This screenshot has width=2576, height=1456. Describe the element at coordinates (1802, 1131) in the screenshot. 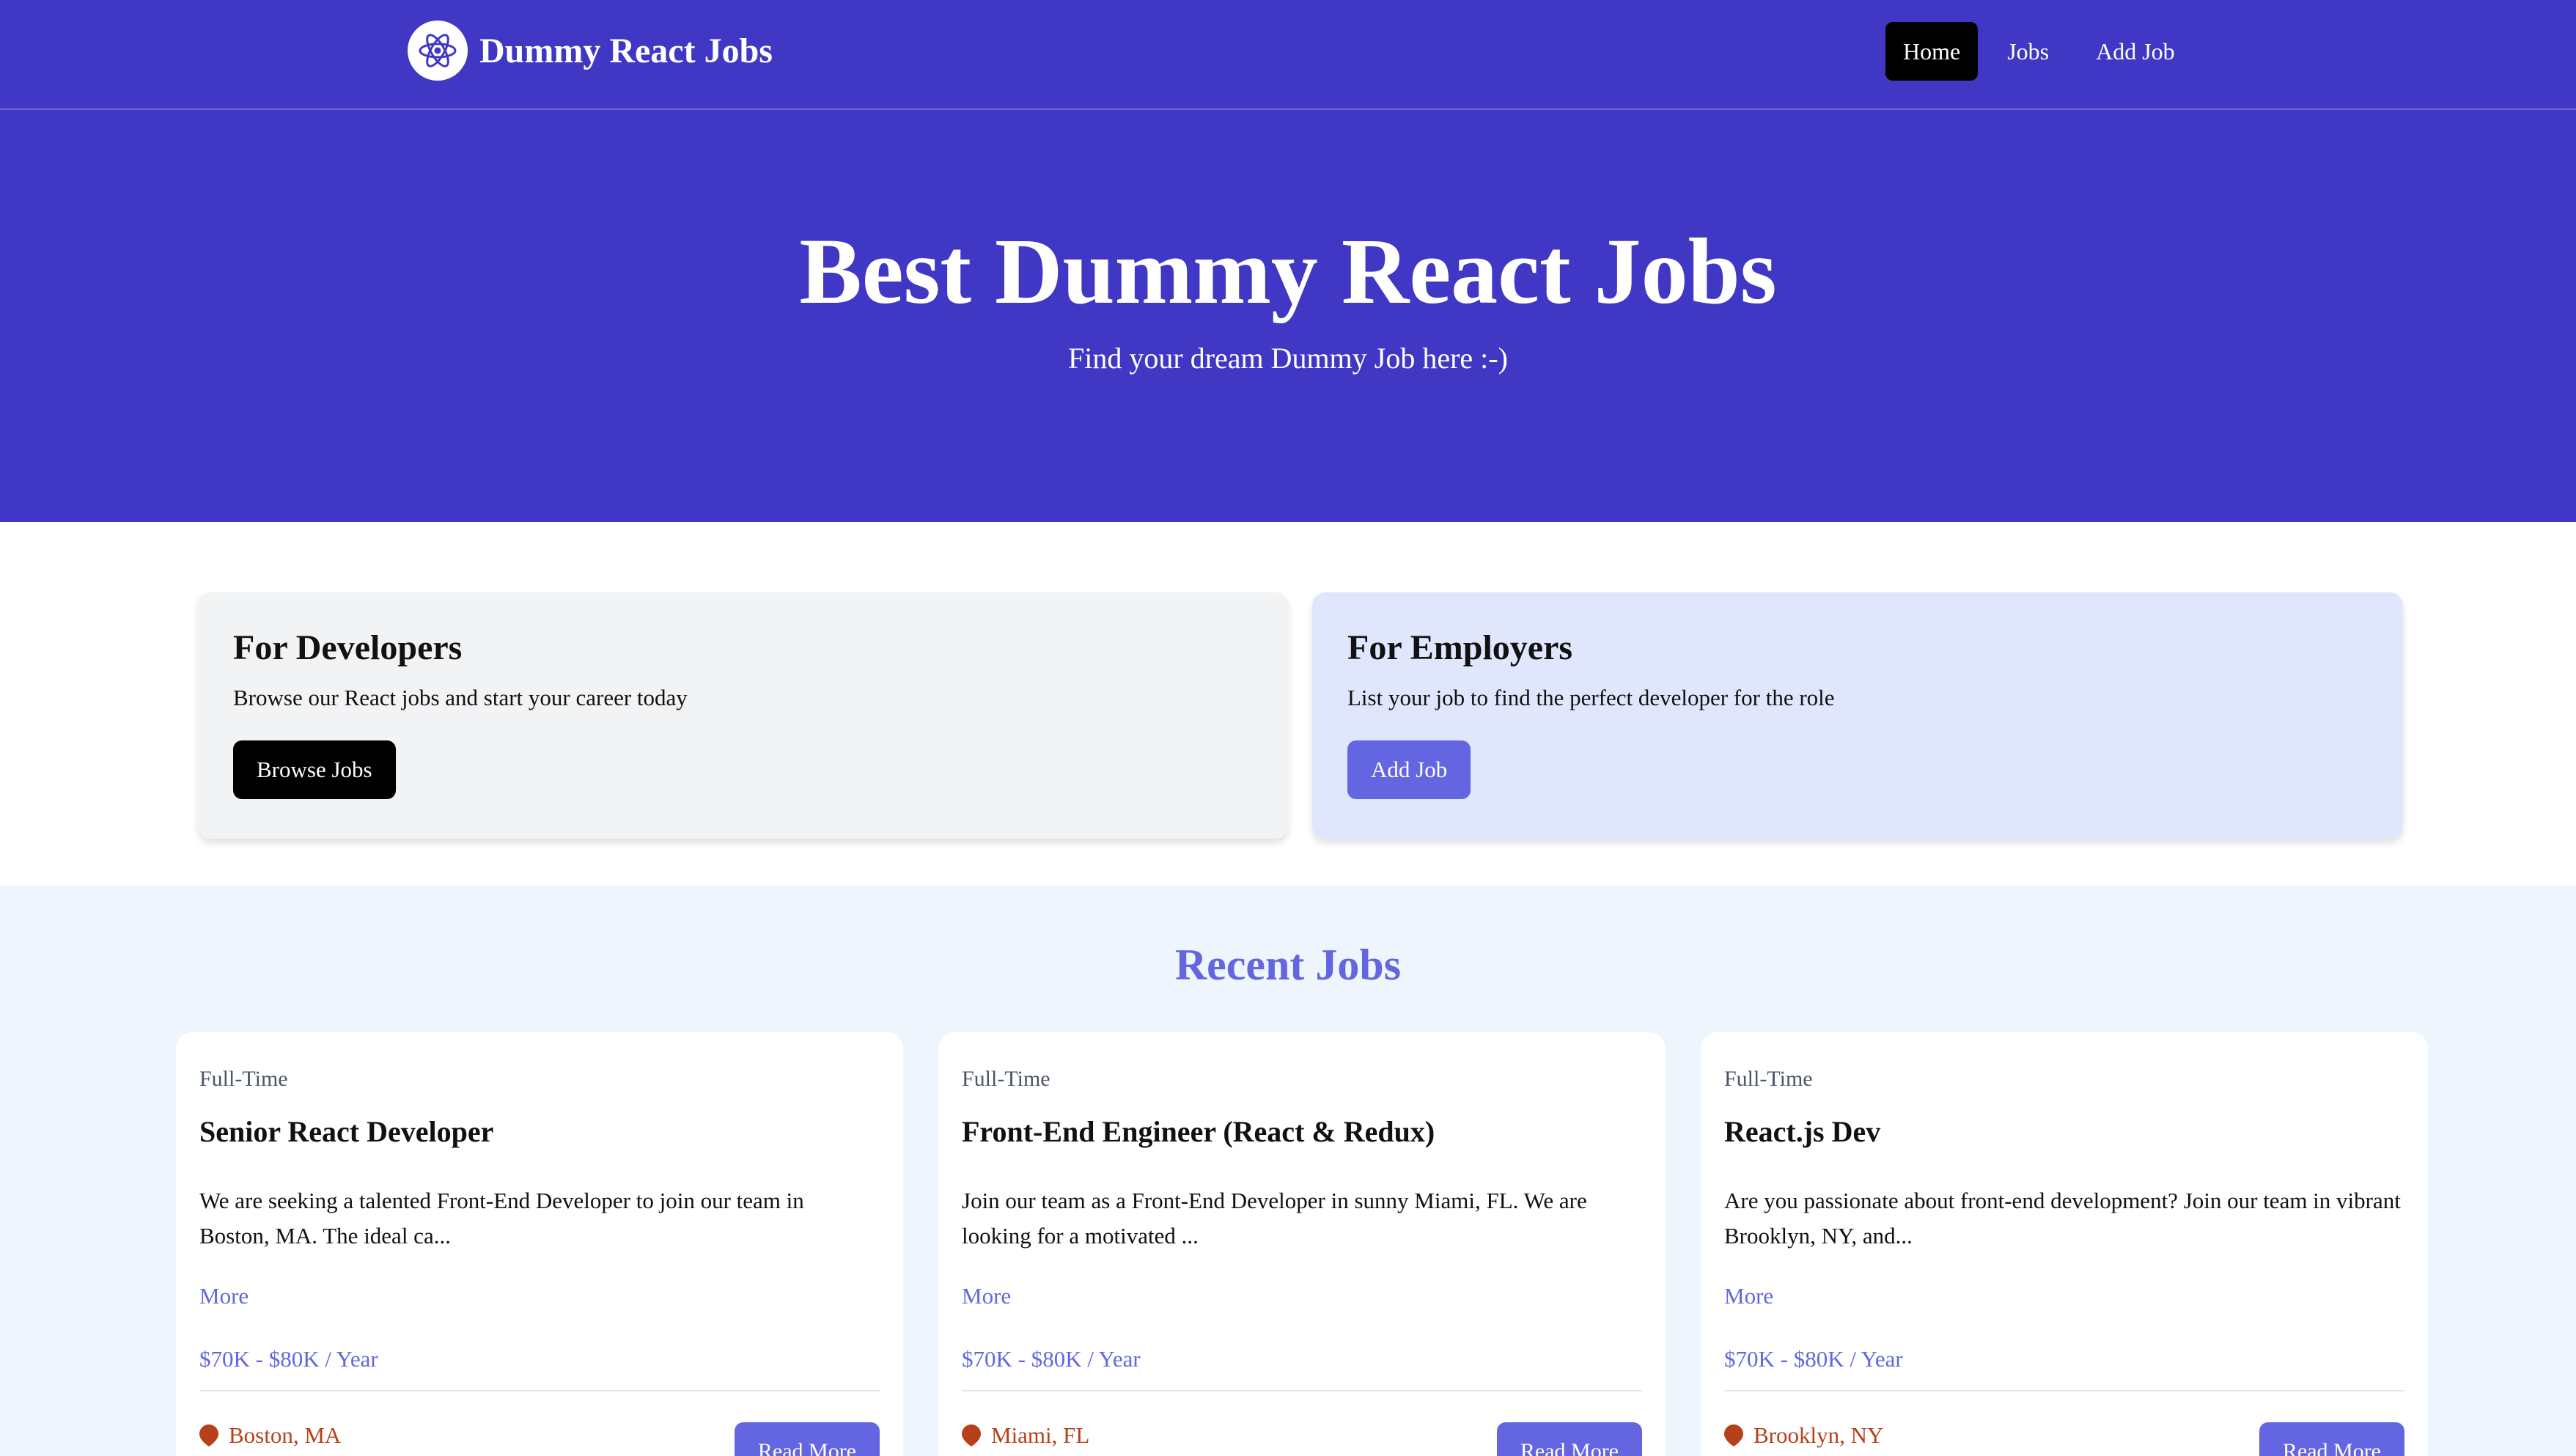

I see `job-title: React.js Dev` at that location.